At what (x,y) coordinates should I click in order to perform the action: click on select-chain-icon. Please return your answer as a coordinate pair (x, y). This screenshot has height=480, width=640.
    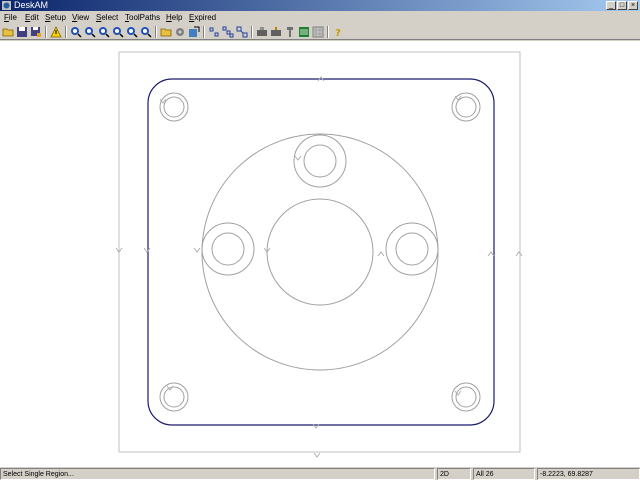
    Looking at the image, I should click on (228, 32).